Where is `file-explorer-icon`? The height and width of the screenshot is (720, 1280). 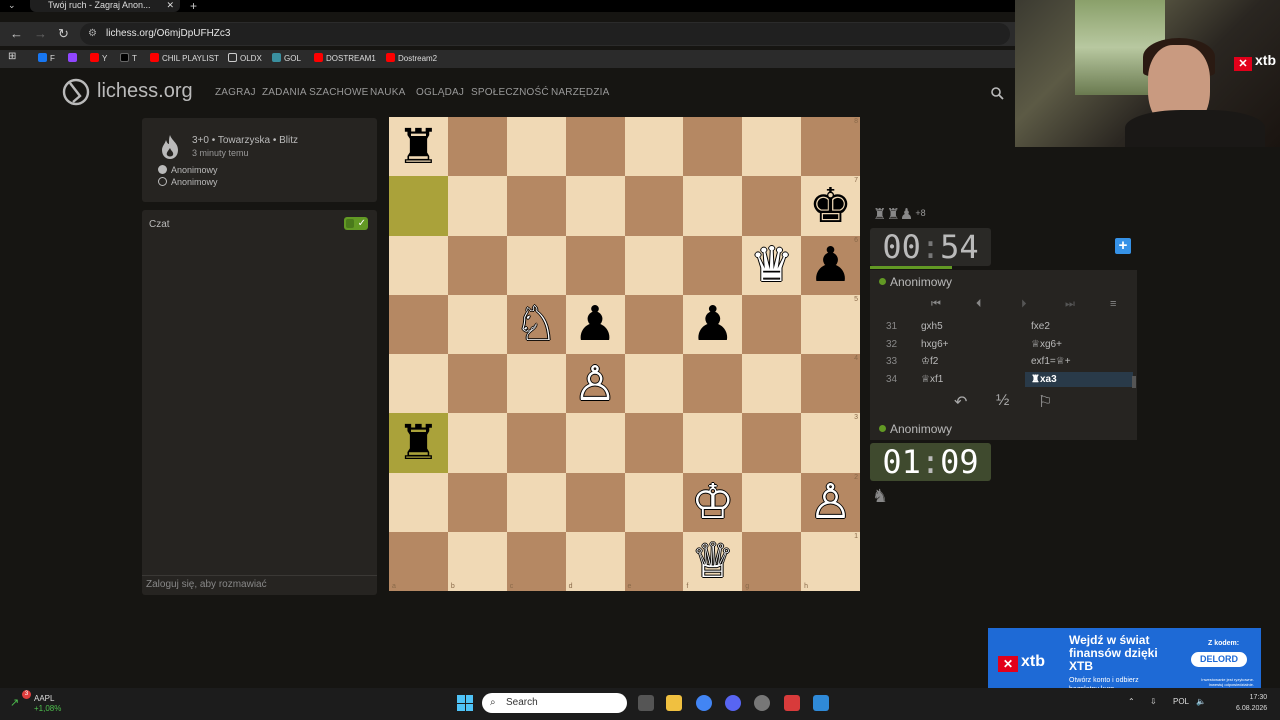
file-explorer-icon is located at coordinates (674, 703).